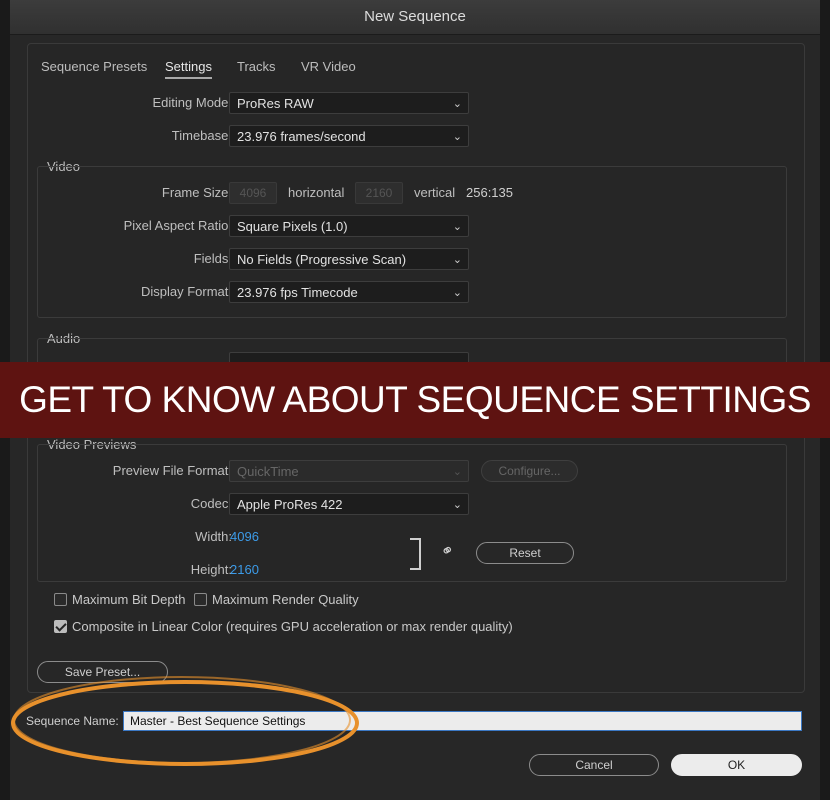 Image resolution: width=830 pixels, height=800 pixels. I want to click on fields-value: No Fields (Progressive Scan), so click(322, 259).